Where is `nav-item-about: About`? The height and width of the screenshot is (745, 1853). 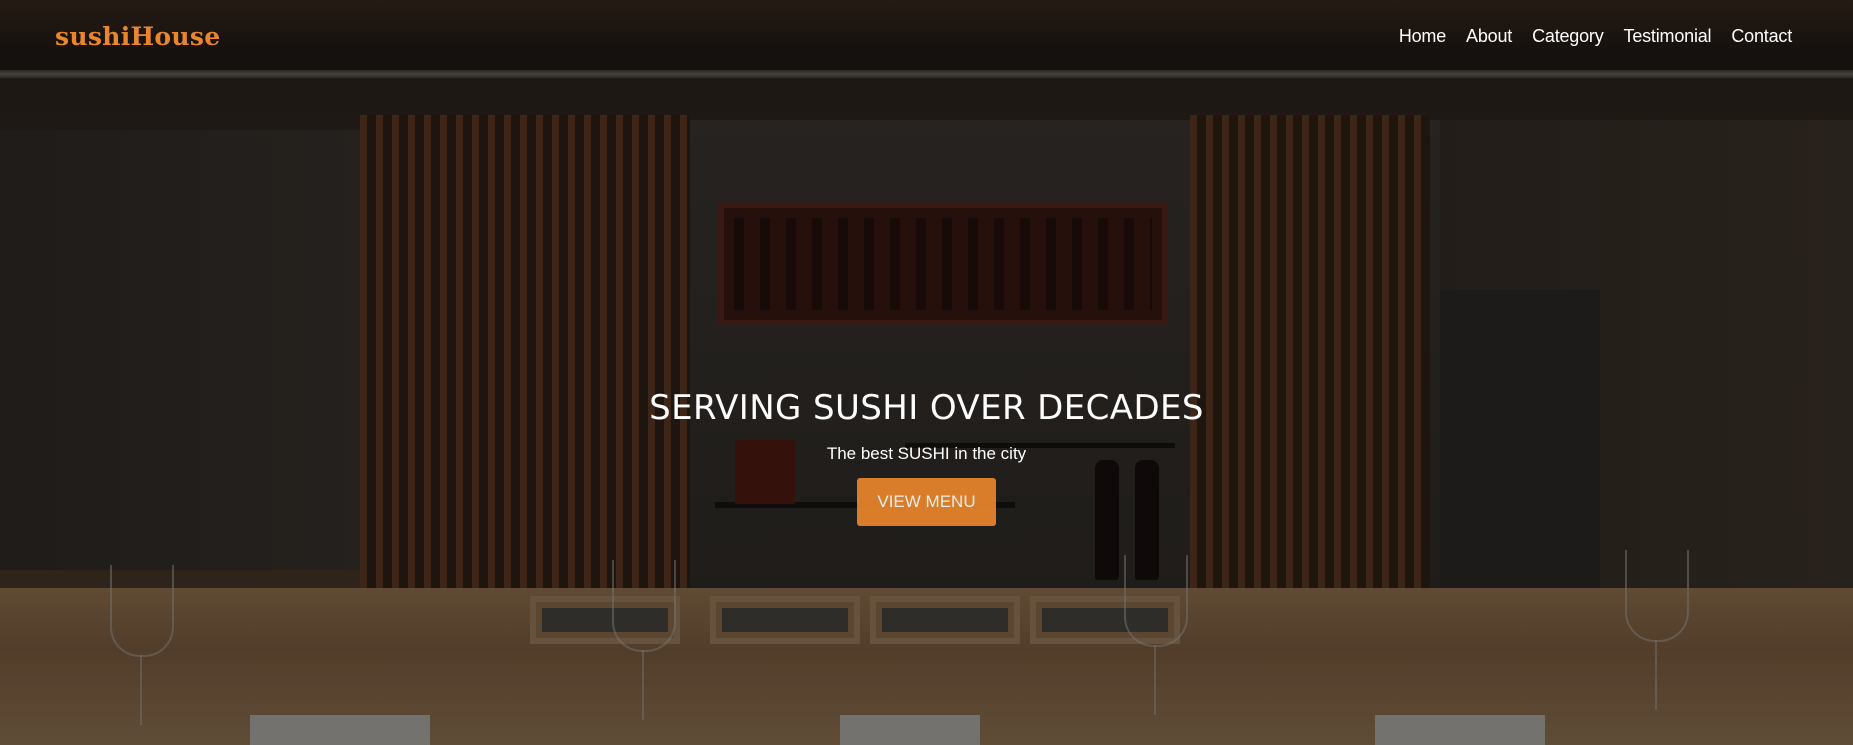 nav-item-about: About is located at coordinates (1489, 36).